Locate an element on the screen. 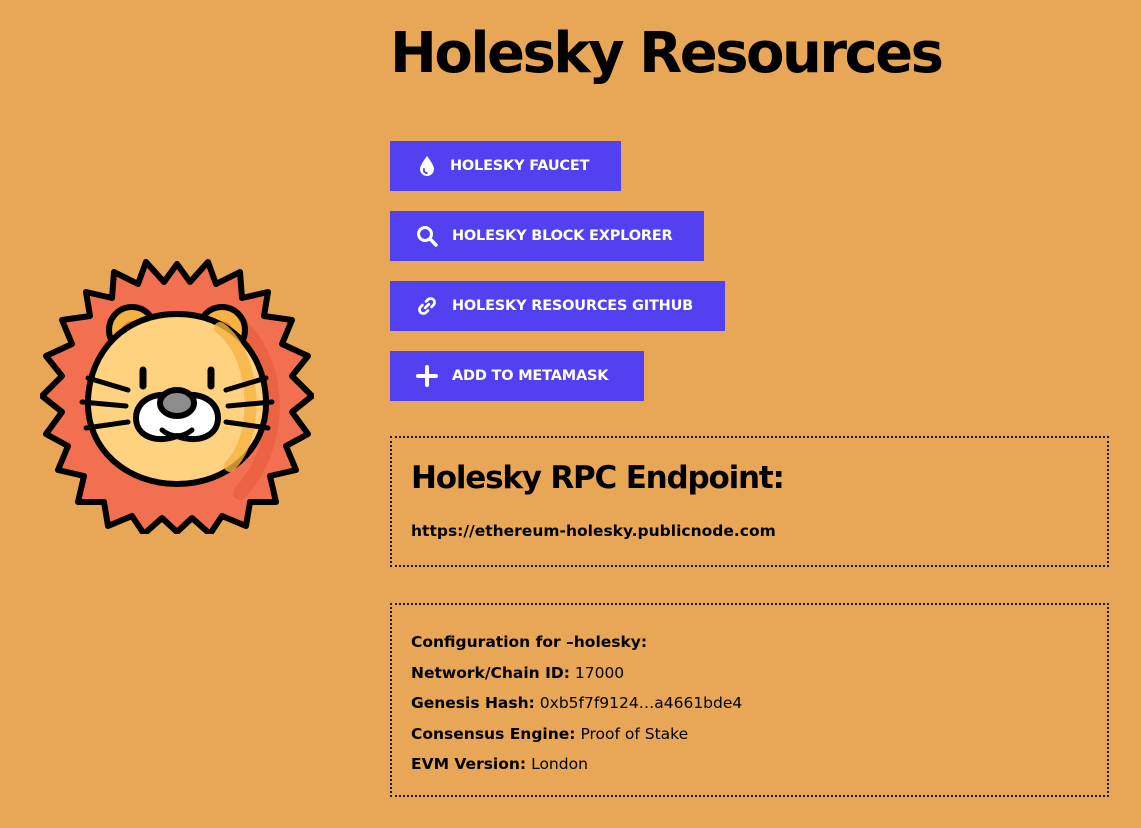  consensus-engine-label: Consensus Engine: is located at coordinates (493, 733).